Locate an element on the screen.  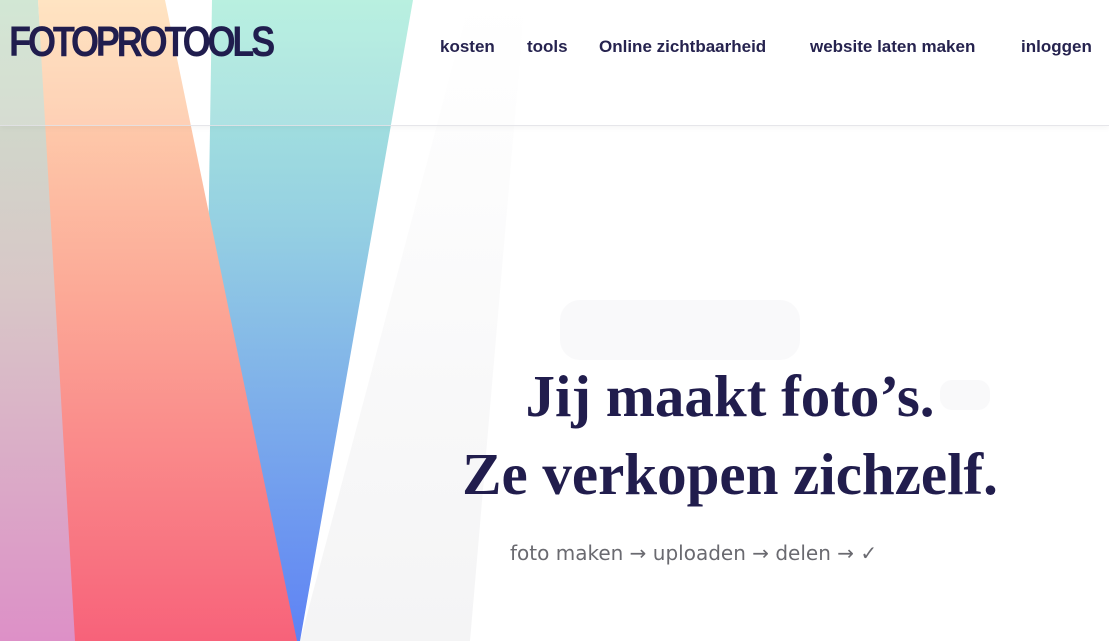
nav-item-inloggen: inloggen is located at coordinates (1056, 47).